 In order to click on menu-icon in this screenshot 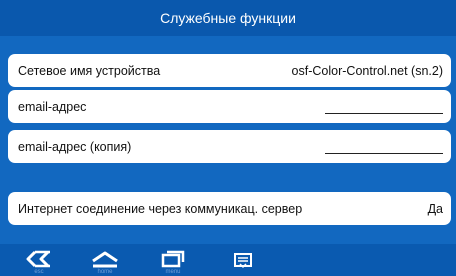, I will do `click(173, 259)`.